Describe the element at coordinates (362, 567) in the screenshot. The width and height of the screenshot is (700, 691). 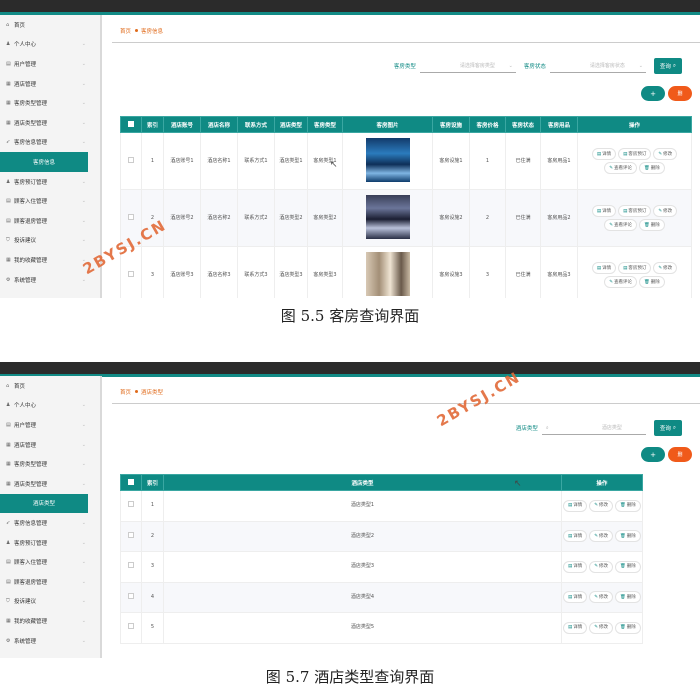
I see `cell-htype: 酒店类型3` at that location.